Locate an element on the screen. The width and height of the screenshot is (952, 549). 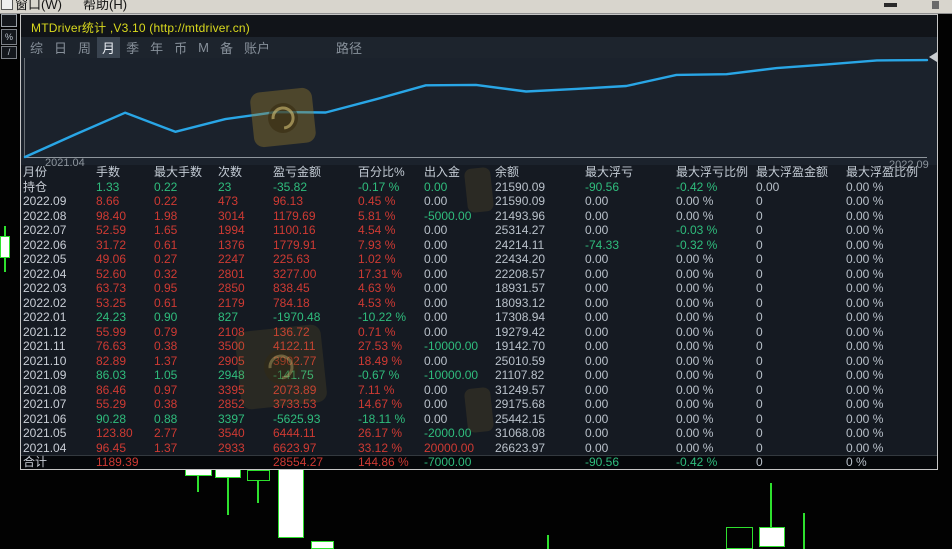
tab-summary: 综 is located at coordinates (36, 47).